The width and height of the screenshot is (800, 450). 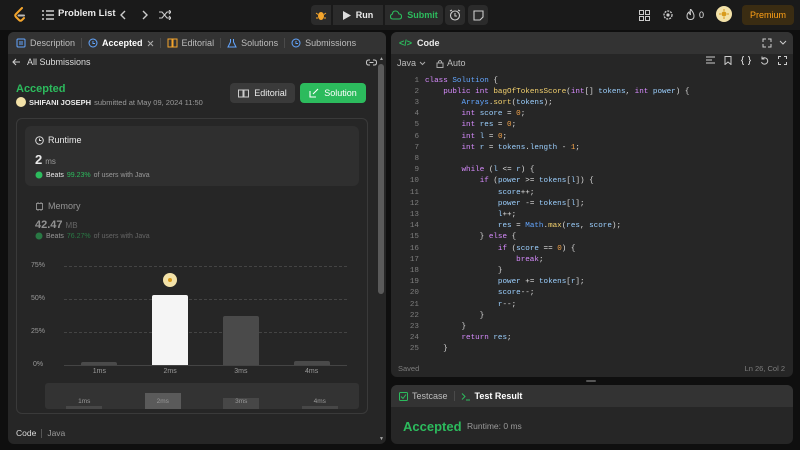 I want to click on avatar, so click(x=724, y=14).